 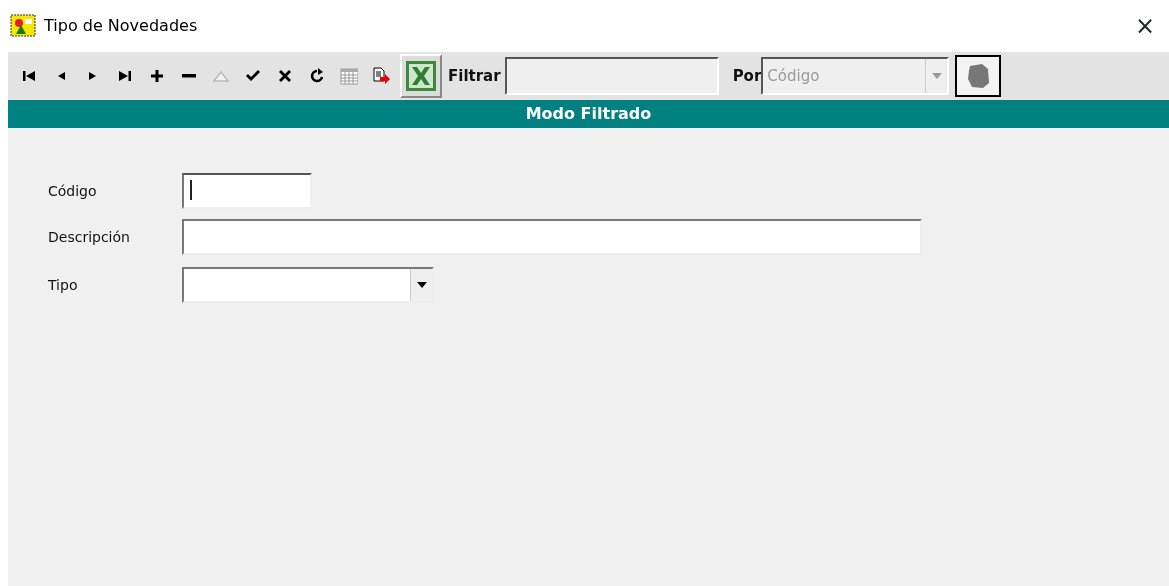 What do you see at coordinates (121, 26) in the screenshot?
I see `window-title: Tipo de Novedades` at bounding box center [121, 26].